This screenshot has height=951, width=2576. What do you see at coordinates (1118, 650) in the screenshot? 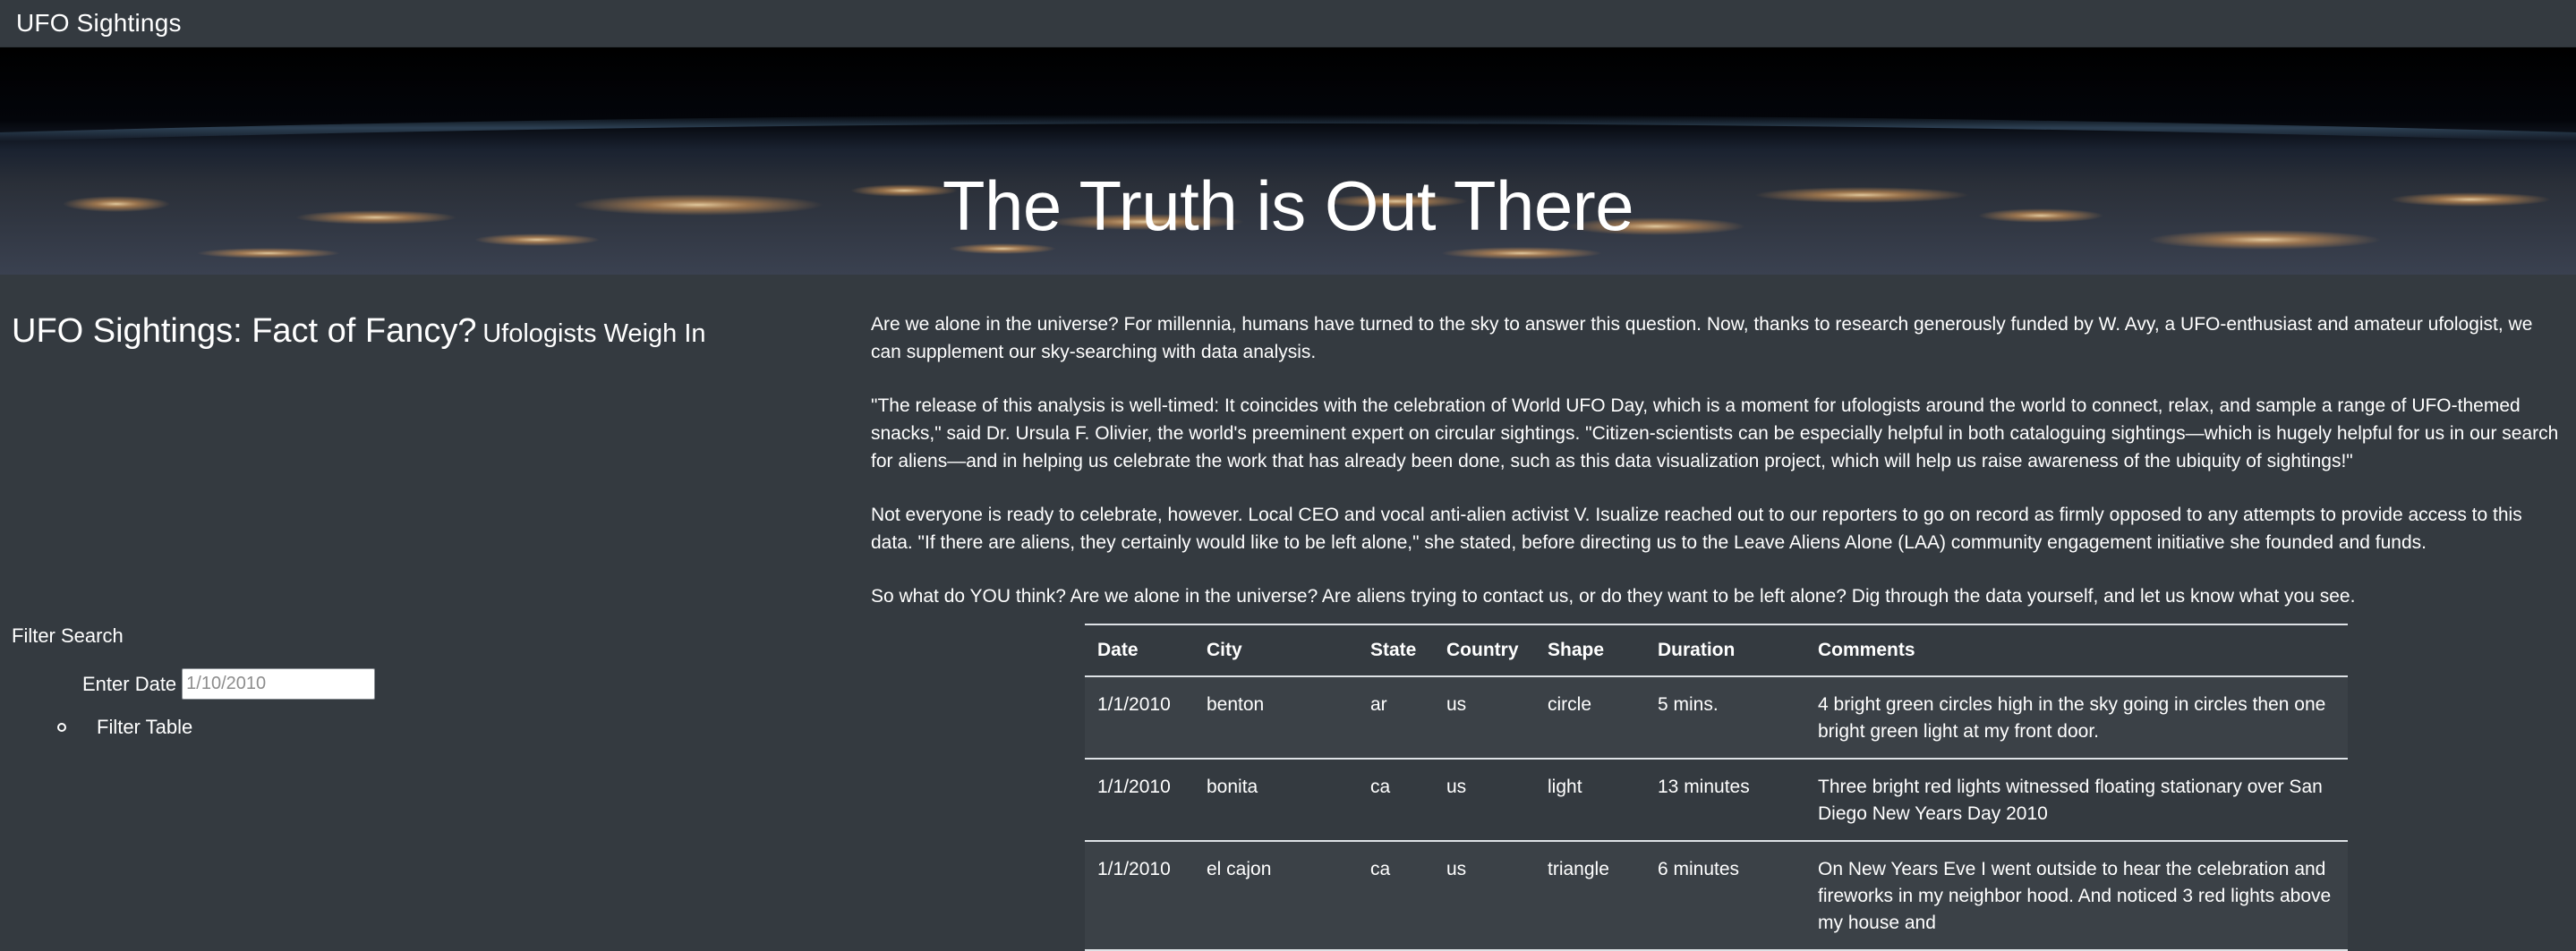
I see `header-date: Date` at bounding box center [1118, 650].